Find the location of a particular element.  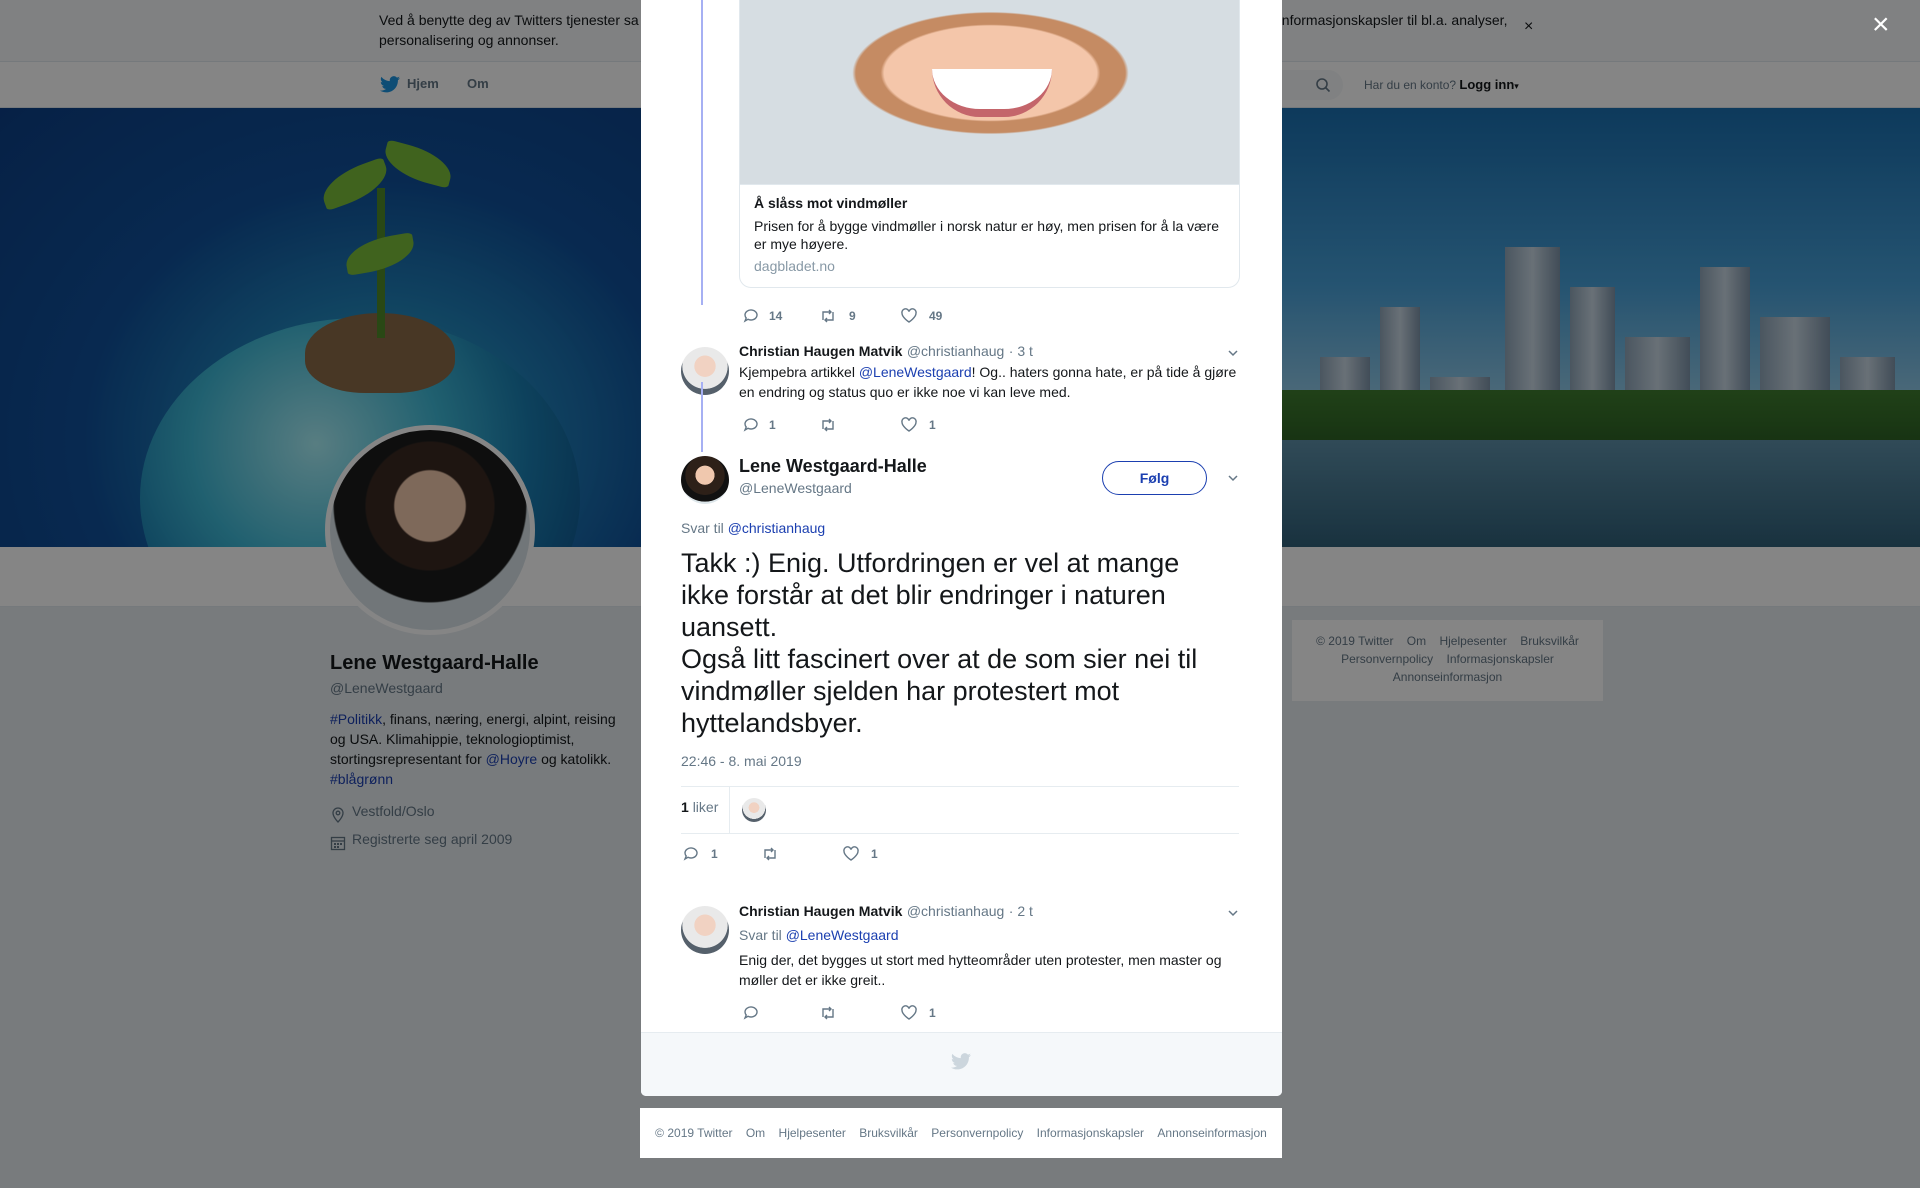

tweet-time: · 3 t is located at coordinates (1021, 351).